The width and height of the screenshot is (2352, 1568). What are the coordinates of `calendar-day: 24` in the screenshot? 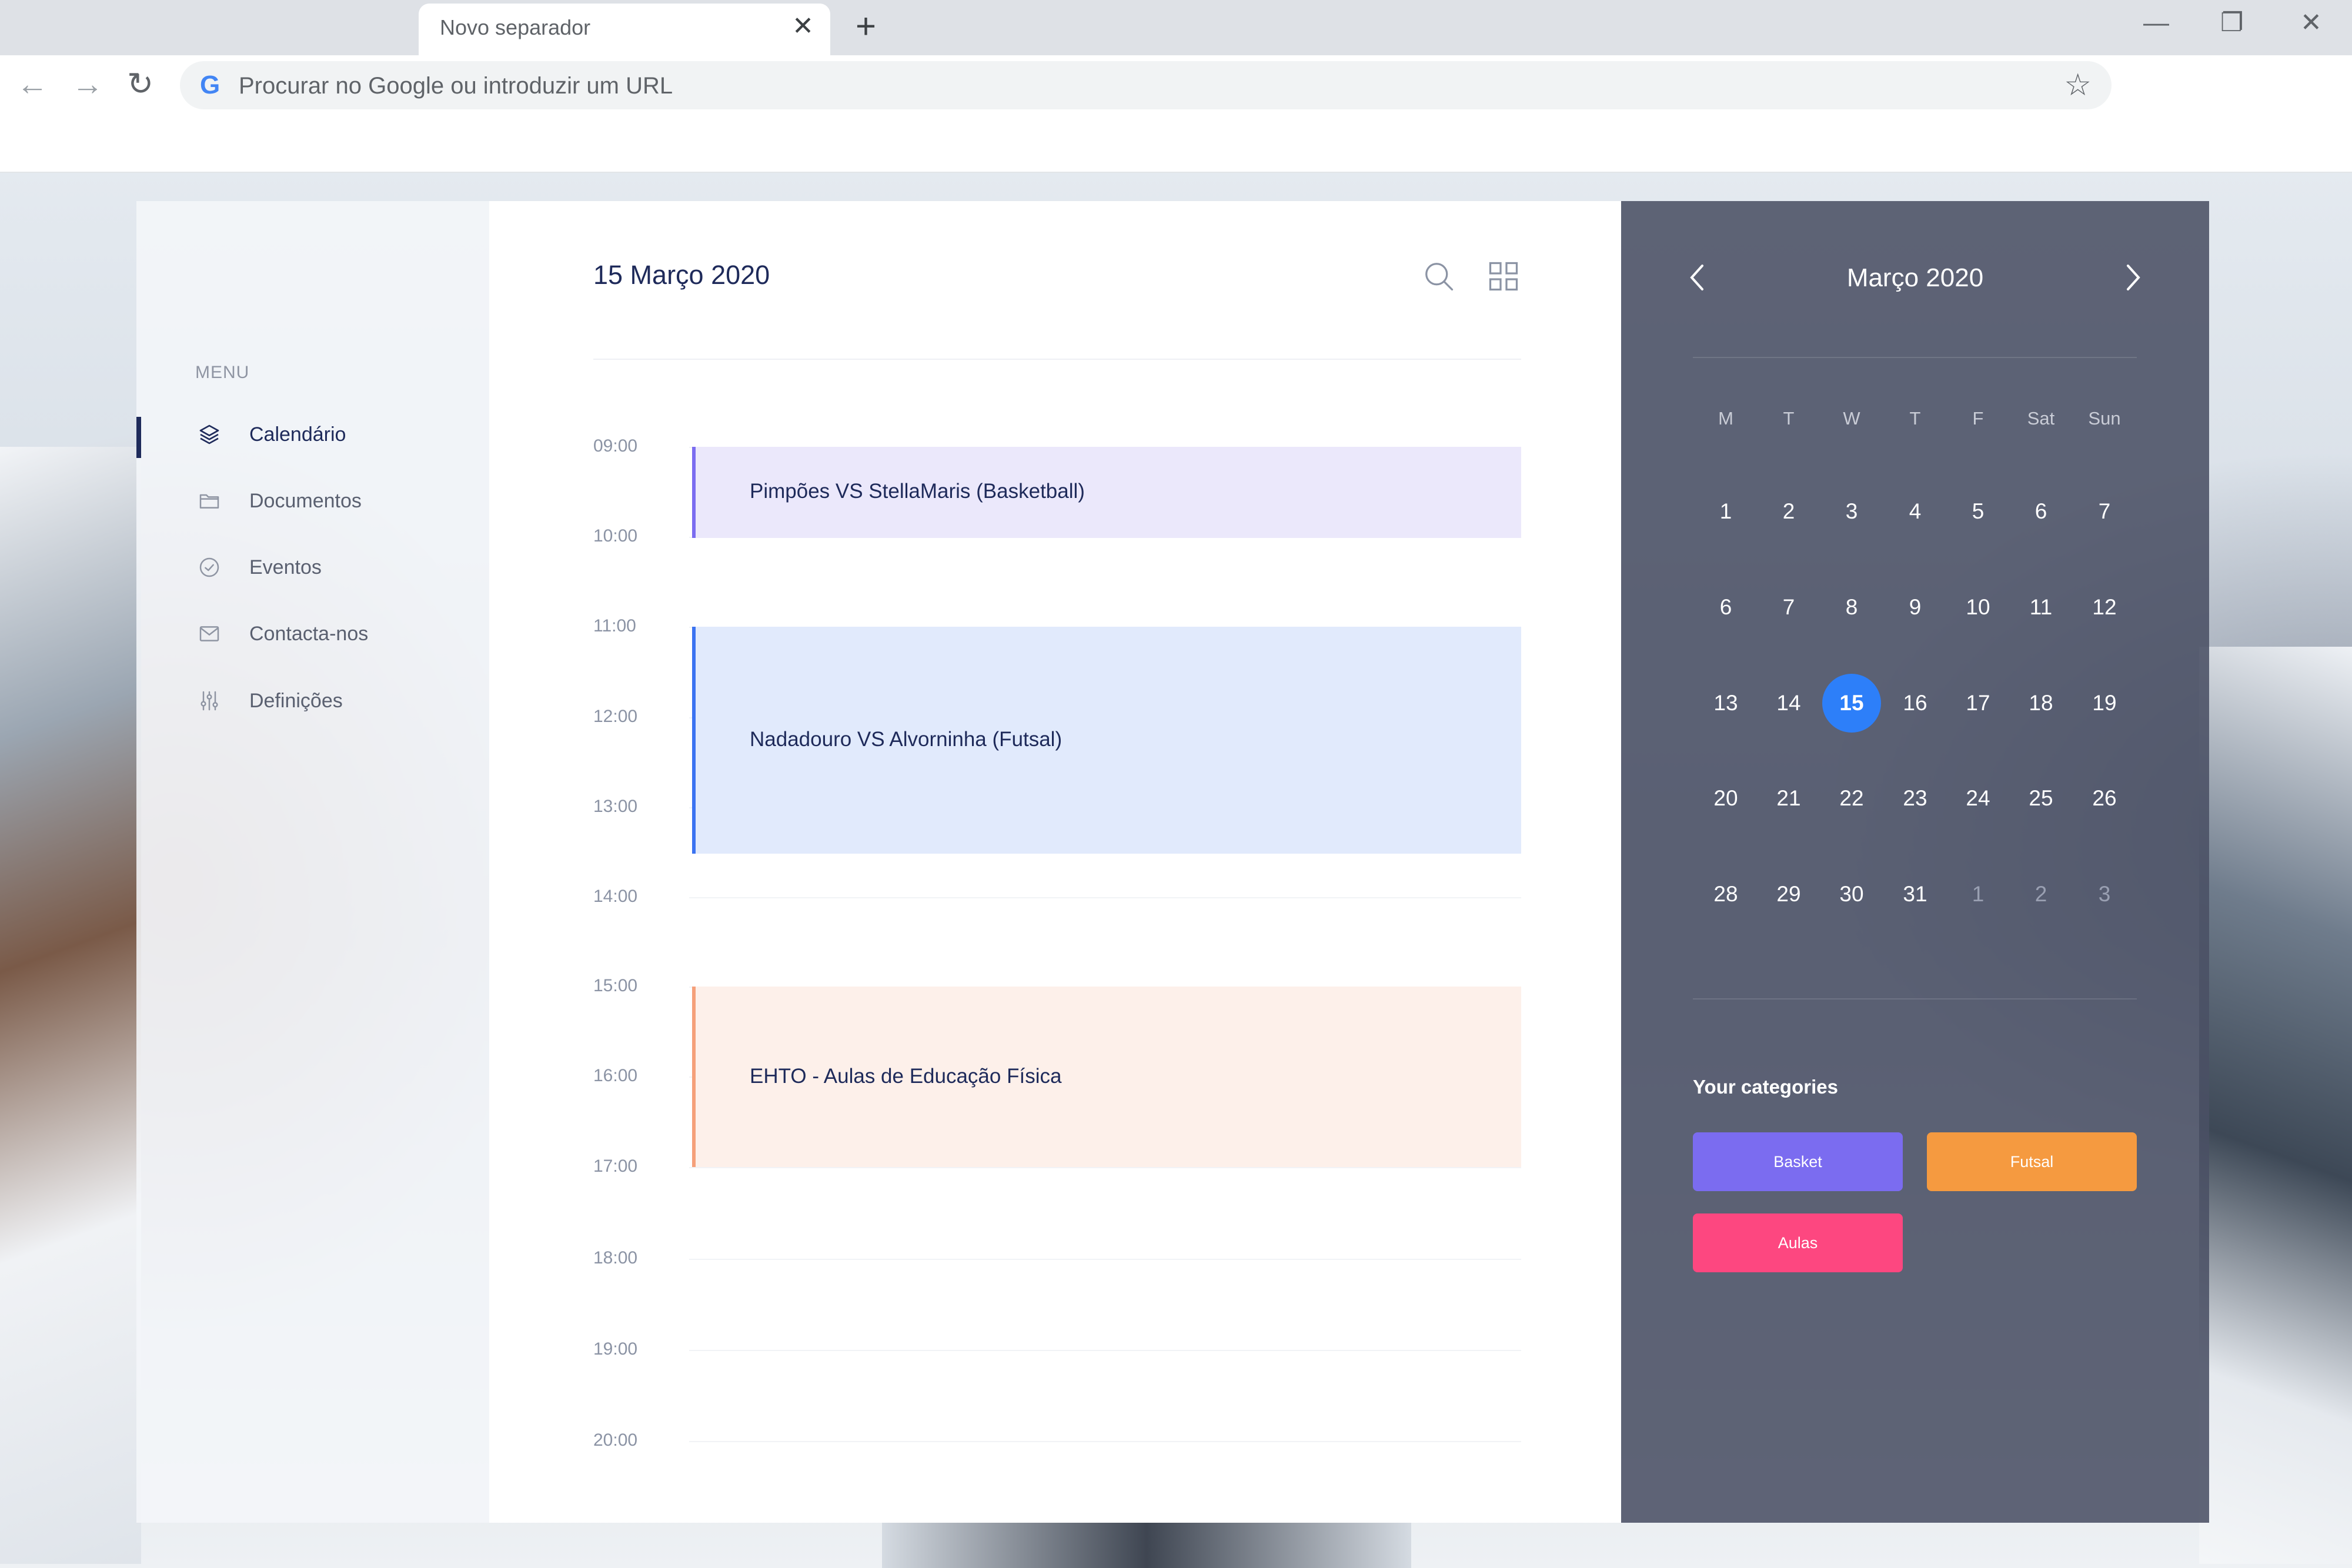 It's located at (1978, 799).